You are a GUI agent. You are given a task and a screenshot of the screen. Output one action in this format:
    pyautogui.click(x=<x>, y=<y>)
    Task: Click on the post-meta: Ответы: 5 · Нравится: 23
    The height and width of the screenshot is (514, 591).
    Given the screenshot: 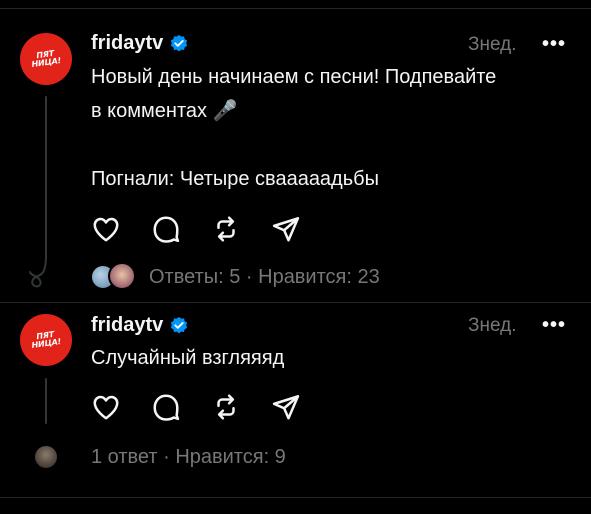 What is the action you would take?
    pyautogui.click(x=264, y=277)
    